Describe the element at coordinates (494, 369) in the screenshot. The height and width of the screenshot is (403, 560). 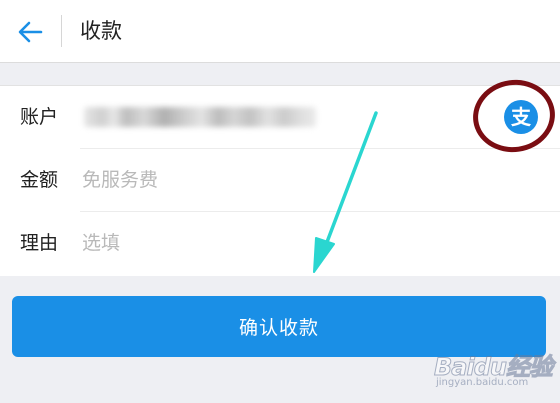
I see `baidu-watermark: Baidu经验 jingyan.baidu.com` at that location.